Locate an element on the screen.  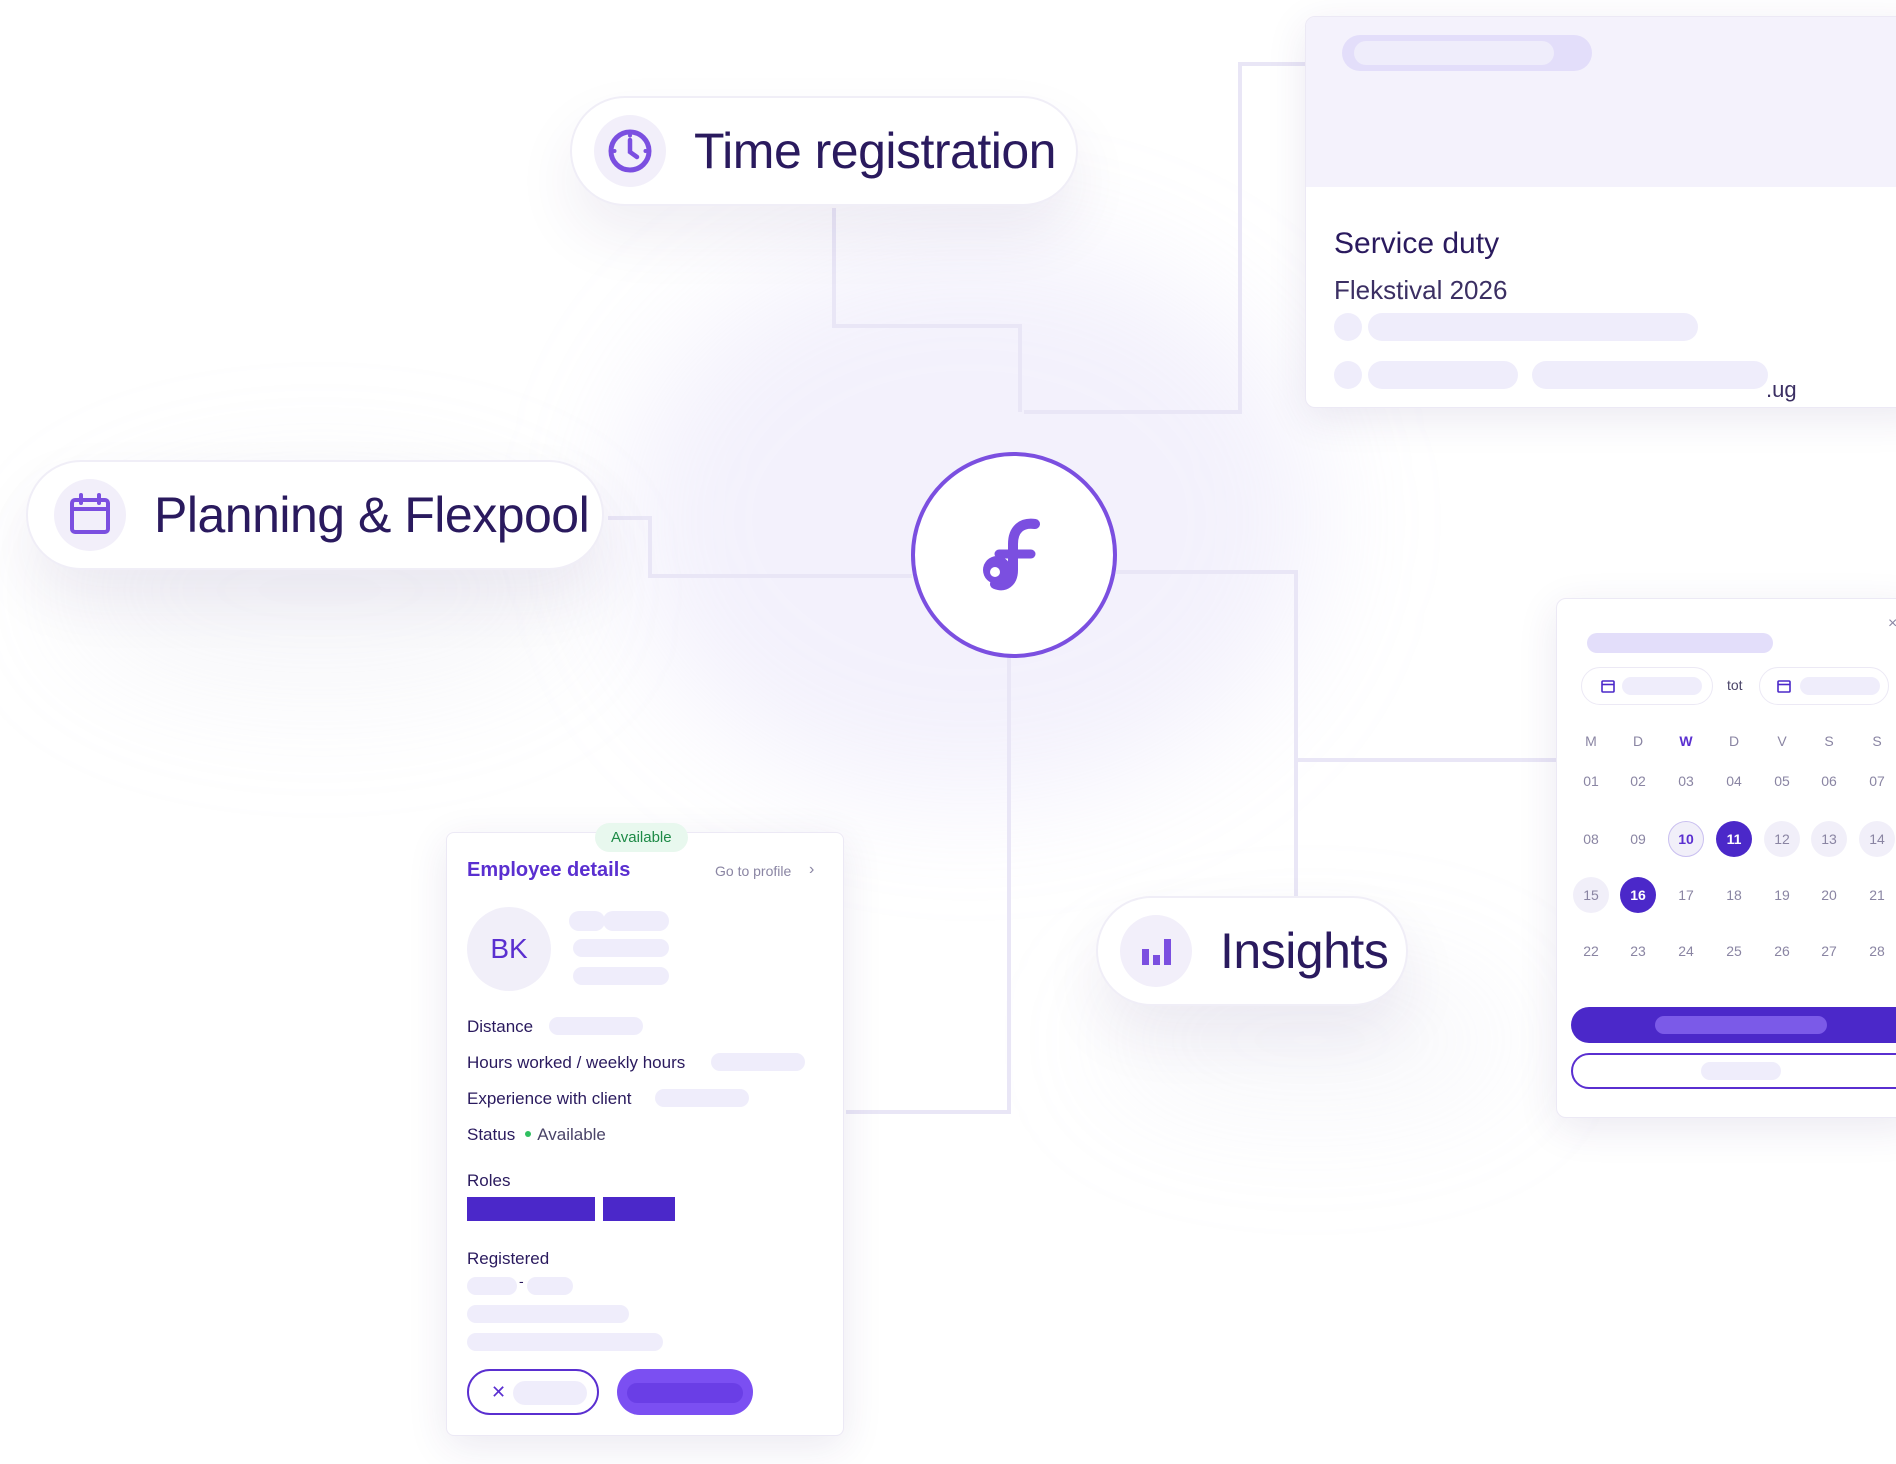
calendar-day: 16 is located at coordinates (1638, 895).